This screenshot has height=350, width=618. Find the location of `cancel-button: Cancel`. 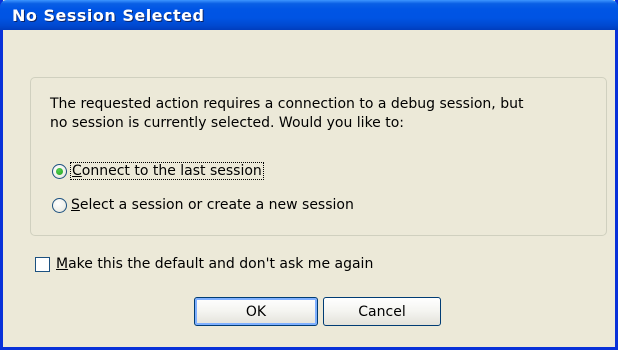

cancel-button: Cancel is located at coordinates (382, 311).